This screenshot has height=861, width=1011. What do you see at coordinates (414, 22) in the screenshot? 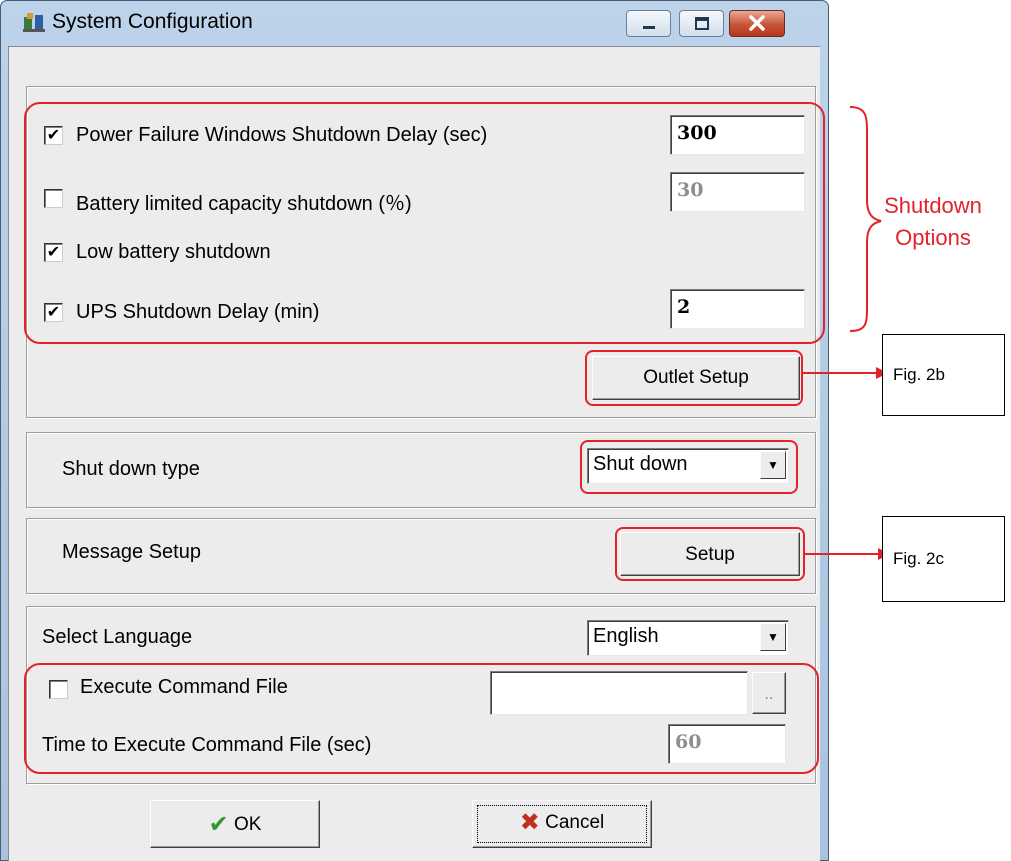
I see `title-bar: System Configuration` at bounding box center [414, 22].